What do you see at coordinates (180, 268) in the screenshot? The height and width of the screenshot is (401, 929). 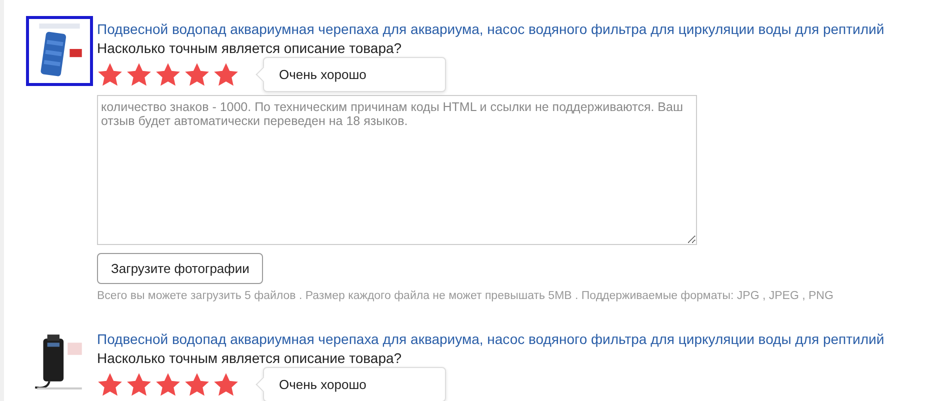 I see `upload-photos-button: Загрузите фотографии` at bounding box center [180, 268].